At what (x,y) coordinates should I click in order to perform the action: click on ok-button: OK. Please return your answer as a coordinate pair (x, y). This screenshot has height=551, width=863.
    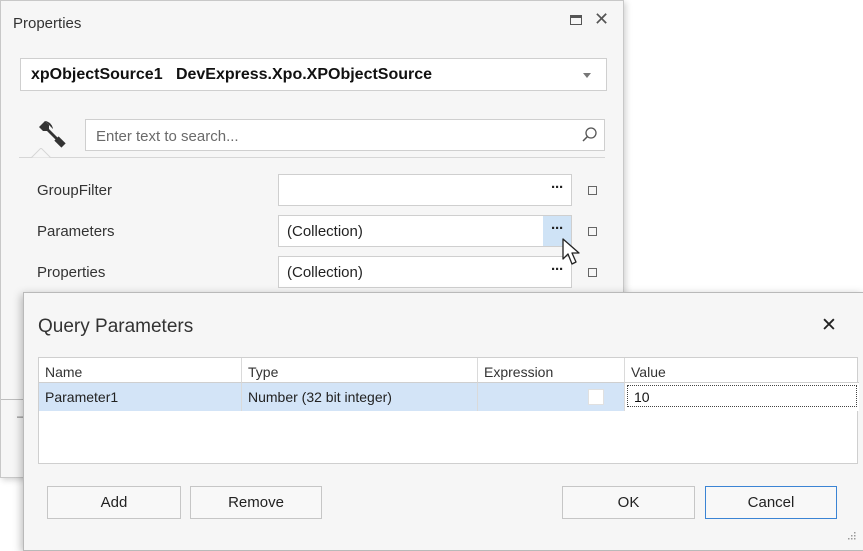
    Looking at the image, I should click on (628, 502).